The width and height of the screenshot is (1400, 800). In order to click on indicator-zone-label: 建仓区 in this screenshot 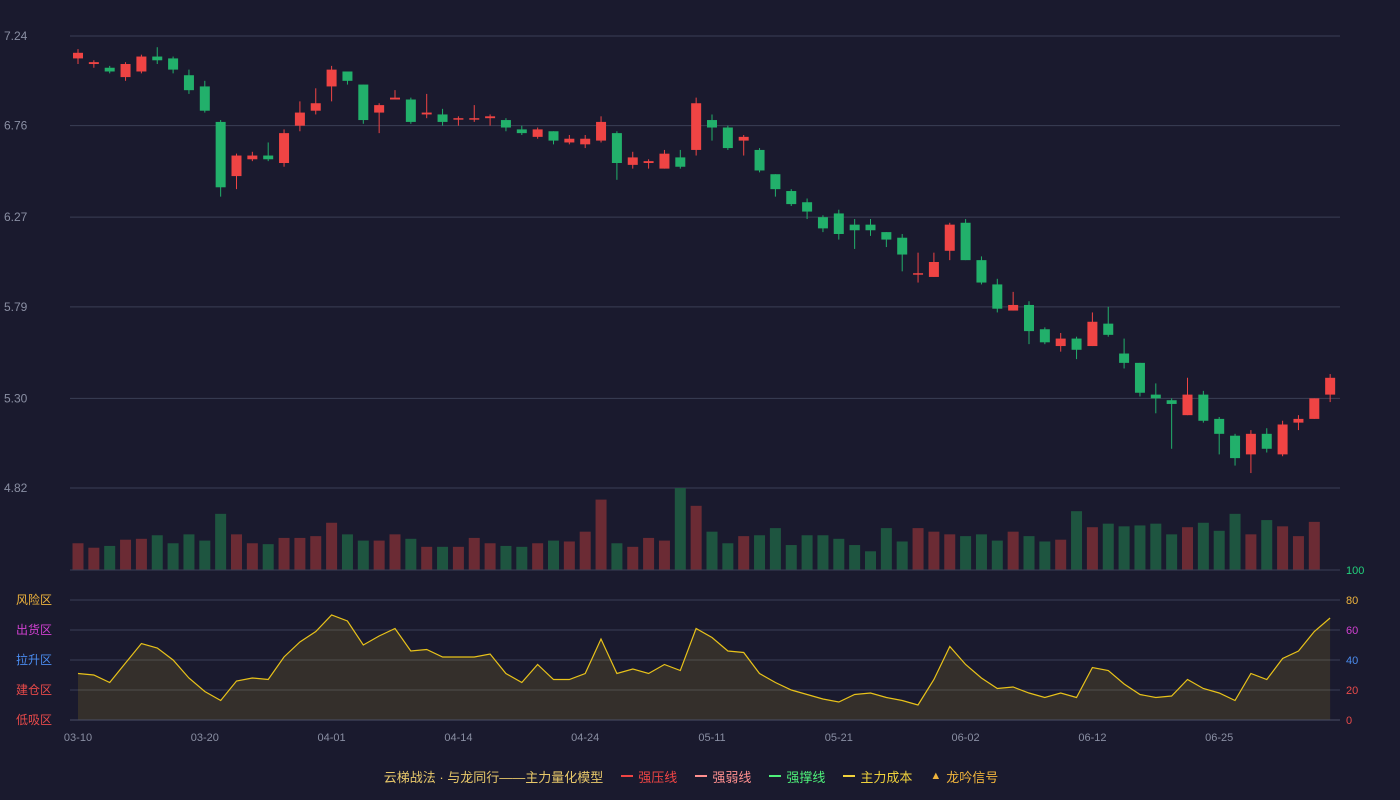, I will do `click(34, 690)`.